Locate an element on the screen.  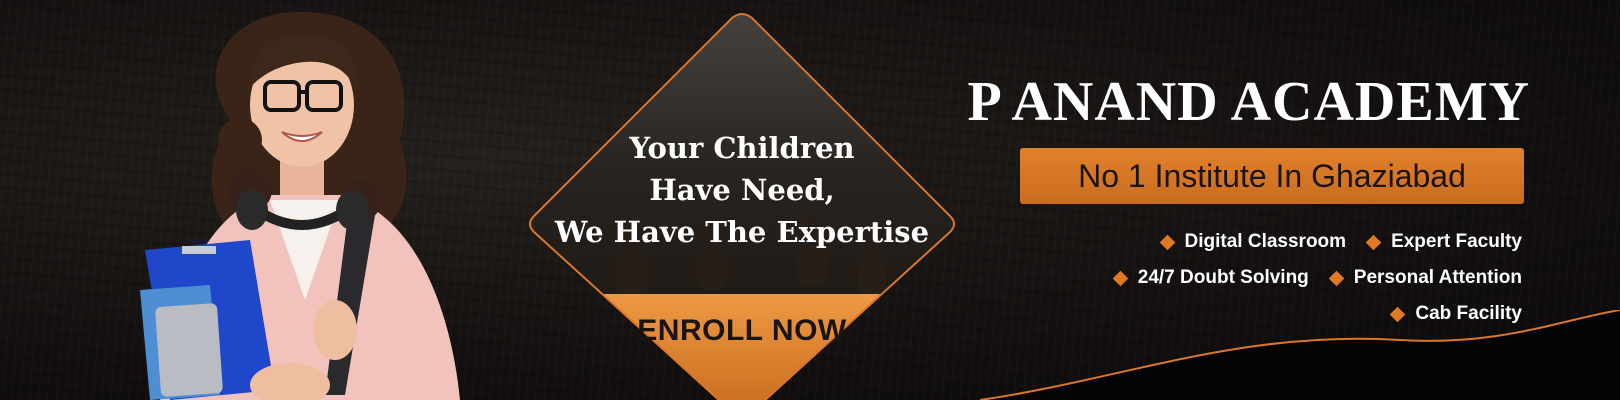
feature-row: Digital Classroom Expert Faculty is located at coordinates (1262, 242).